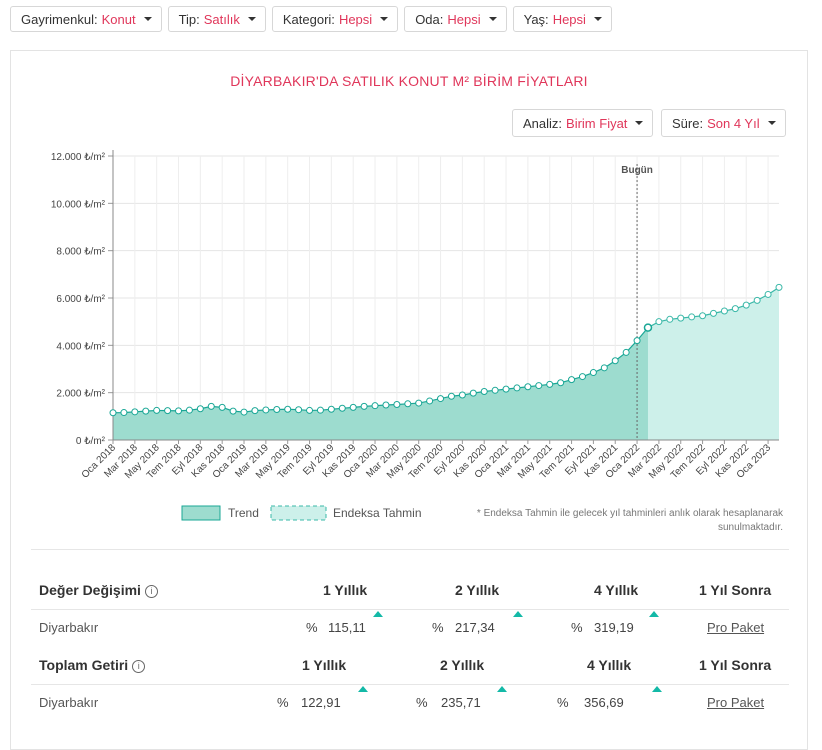  Describe the element at coordinates (118, 19) in the screenshot. I see `filter-value: Konut` at that location.